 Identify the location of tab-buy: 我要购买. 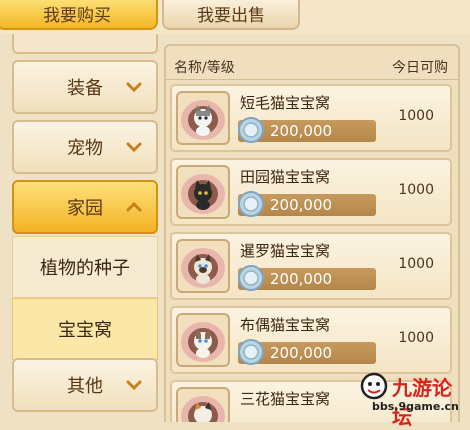
(79, 15).